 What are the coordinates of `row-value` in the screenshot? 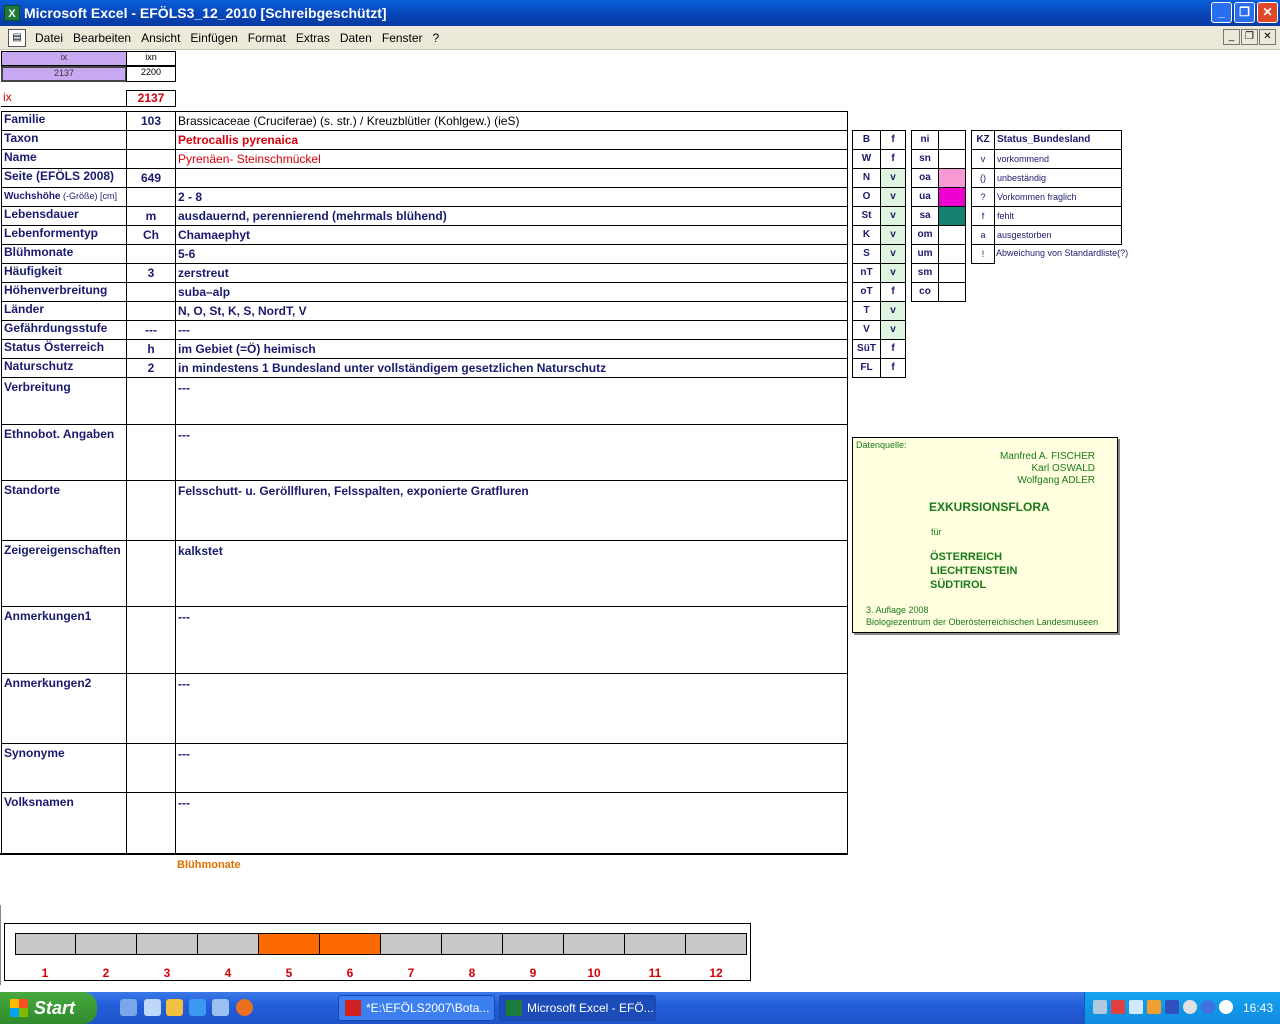 It's located at (511, 178).